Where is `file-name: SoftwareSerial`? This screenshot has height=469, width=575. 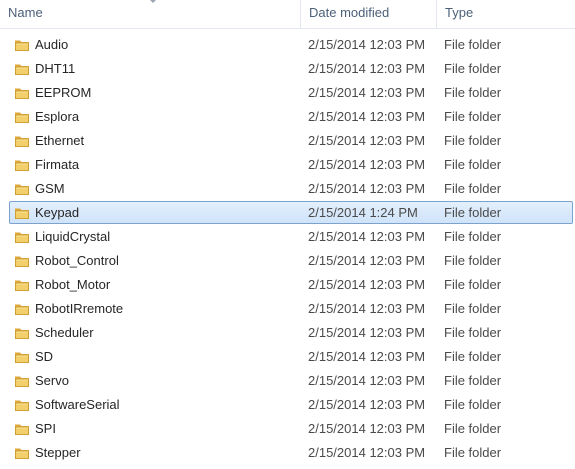
file-name: SoftwareSerial is located at coordinates (77, 404).